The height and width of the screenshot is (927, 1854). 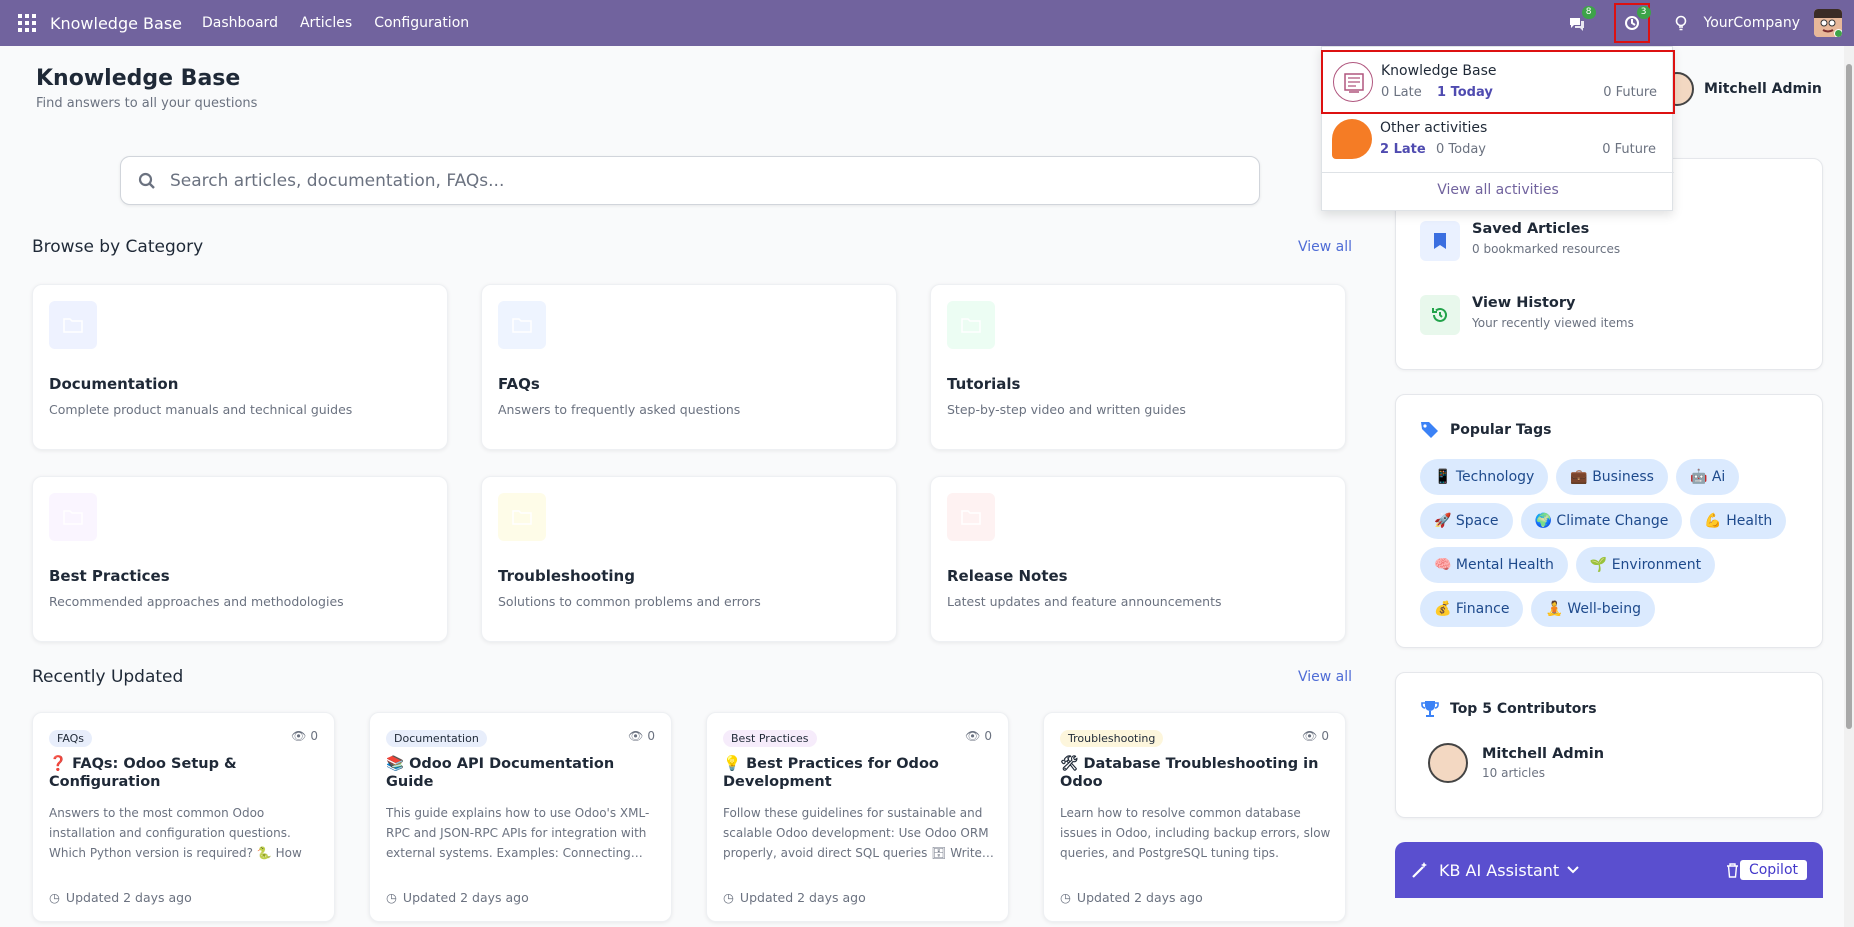 What do you see at coordinates (1773, 870) in the screenshot?
I see `copilot-button: Copilot` at bounding box center [1773, 870].